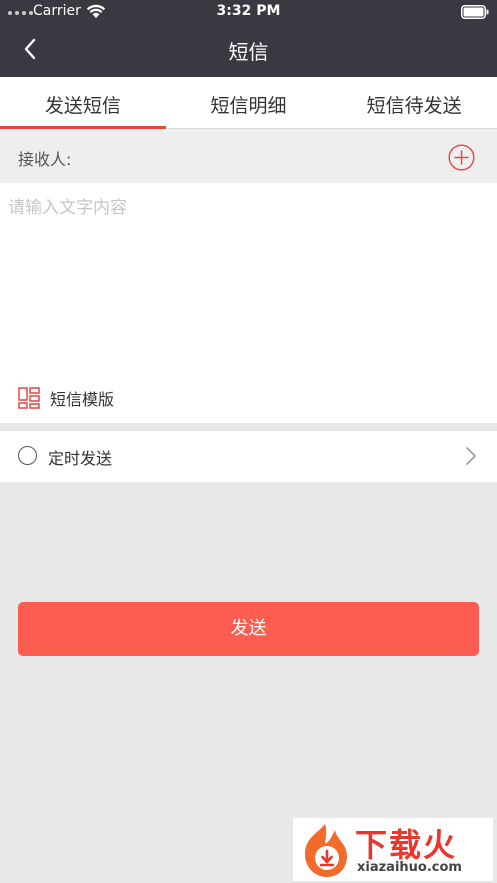  I want to click on watermark-logo: 下载火 xiazaihuo.com, so click(393, 849).